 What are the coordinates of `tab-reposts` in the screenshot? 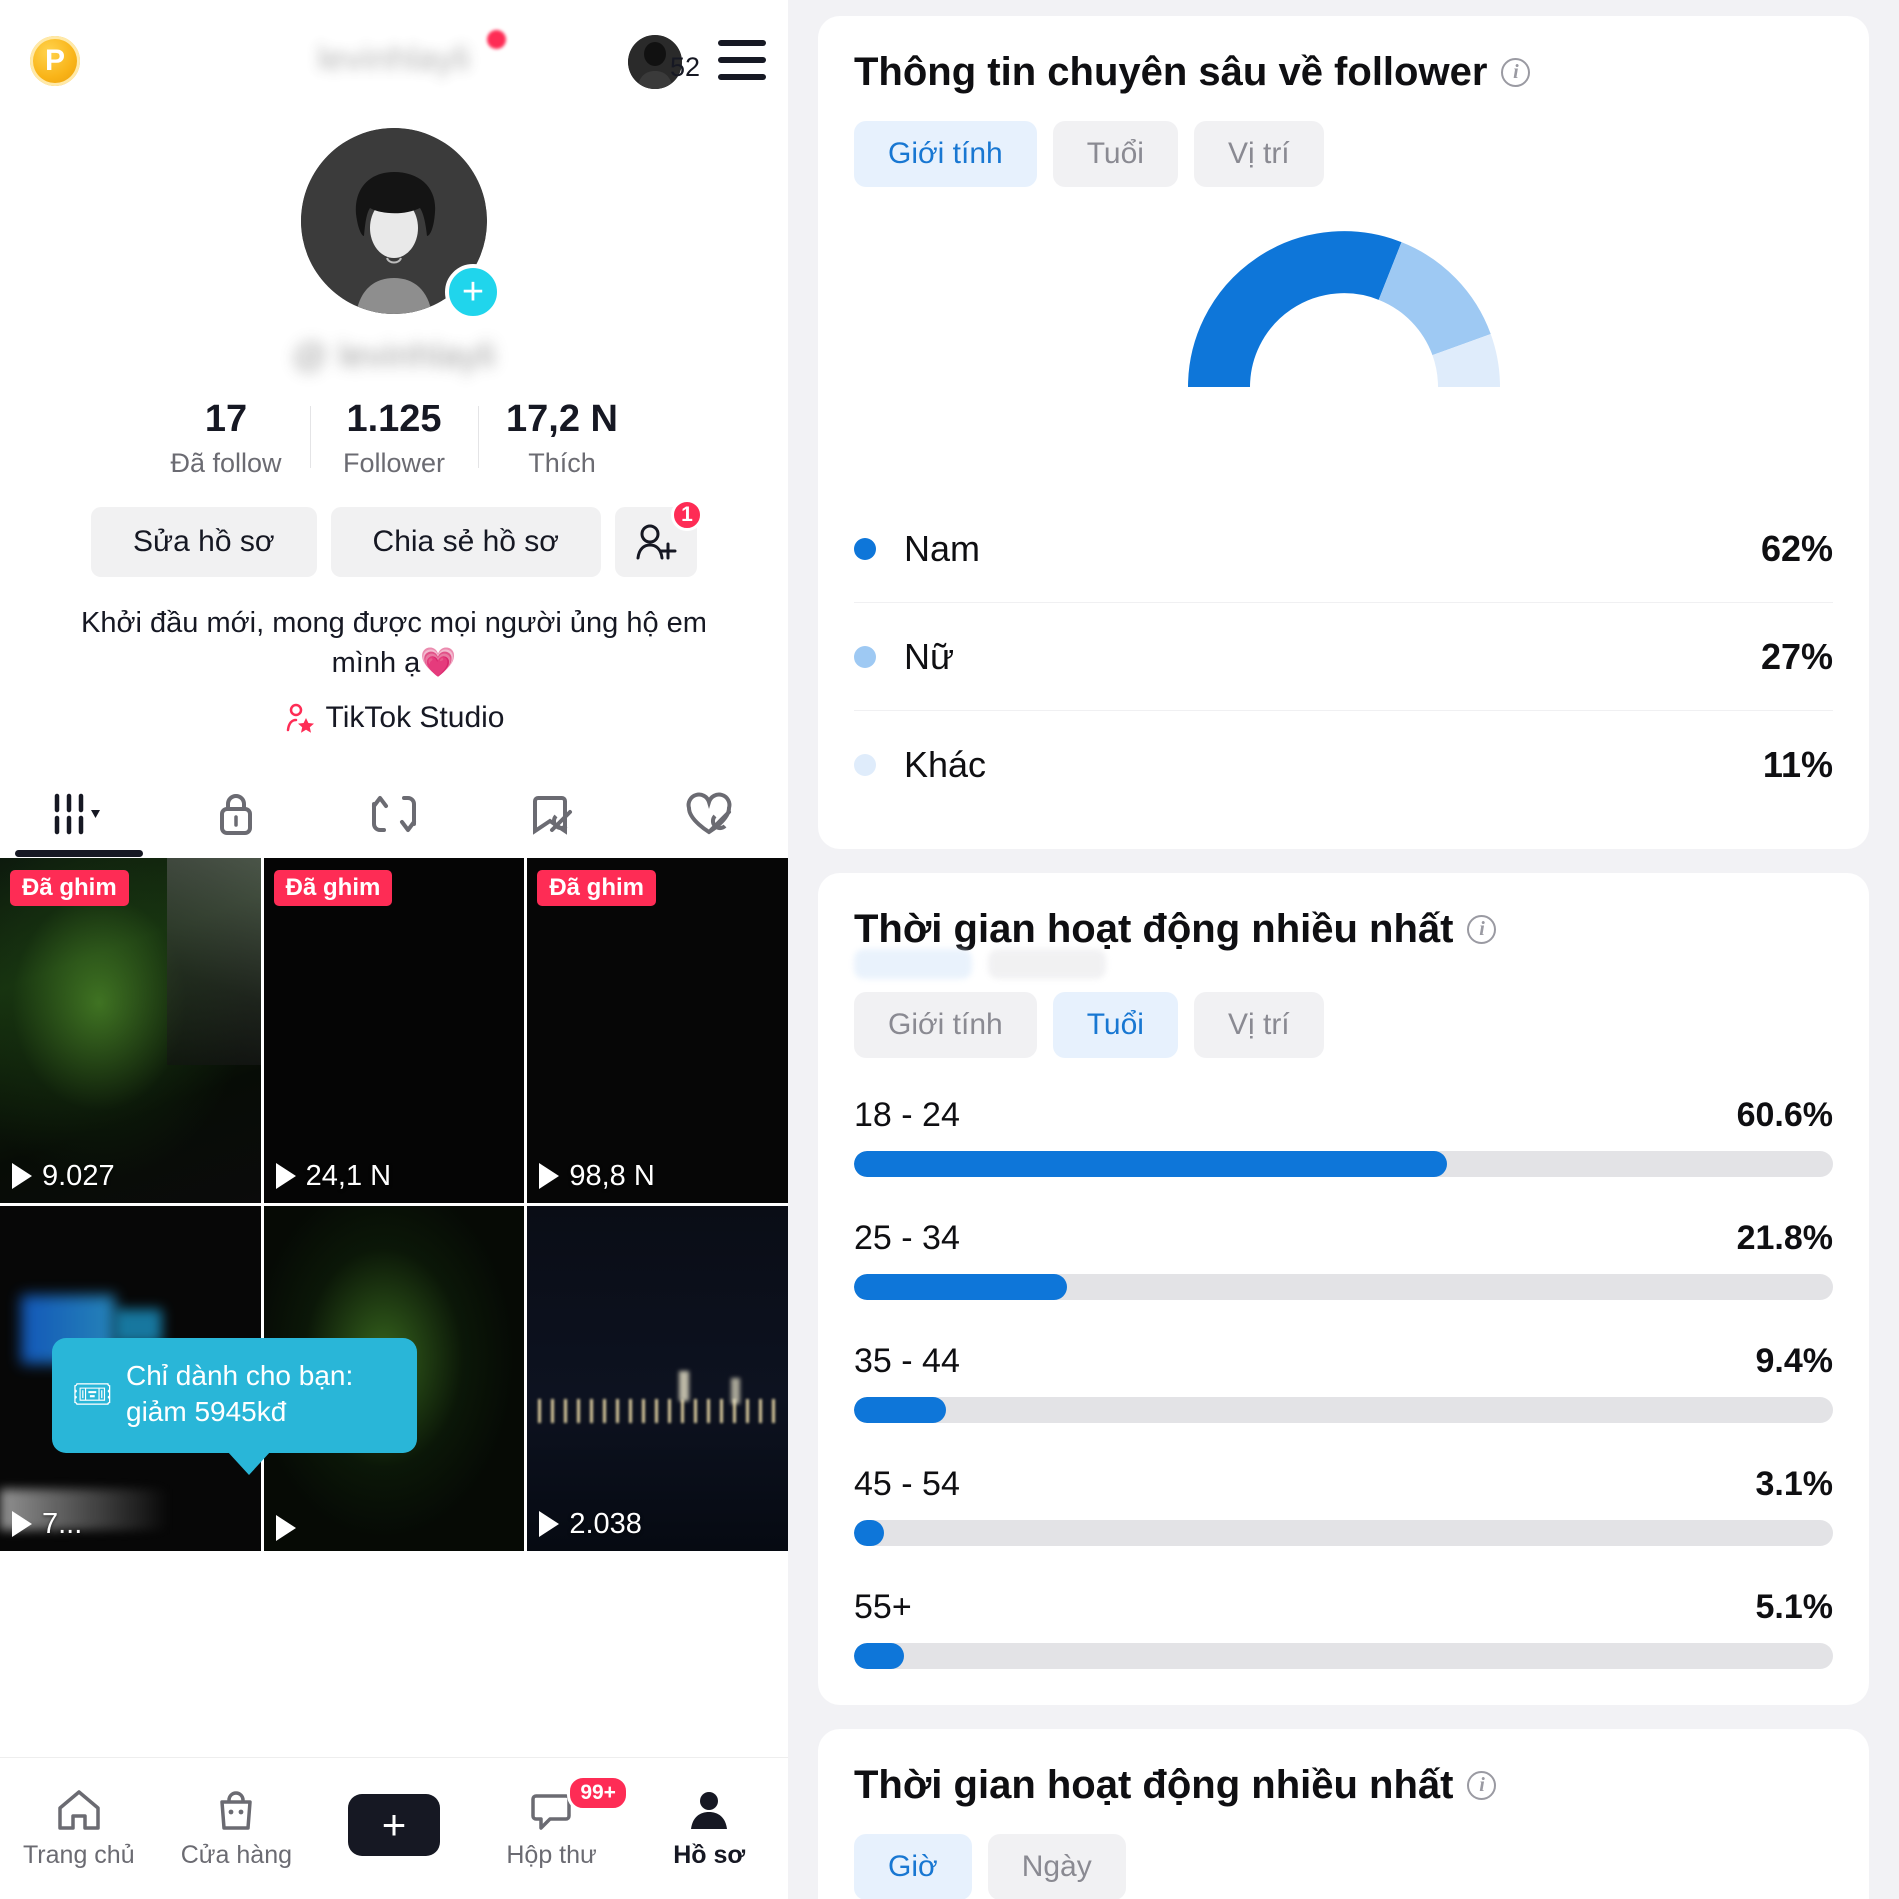 It's located at (394, 814).